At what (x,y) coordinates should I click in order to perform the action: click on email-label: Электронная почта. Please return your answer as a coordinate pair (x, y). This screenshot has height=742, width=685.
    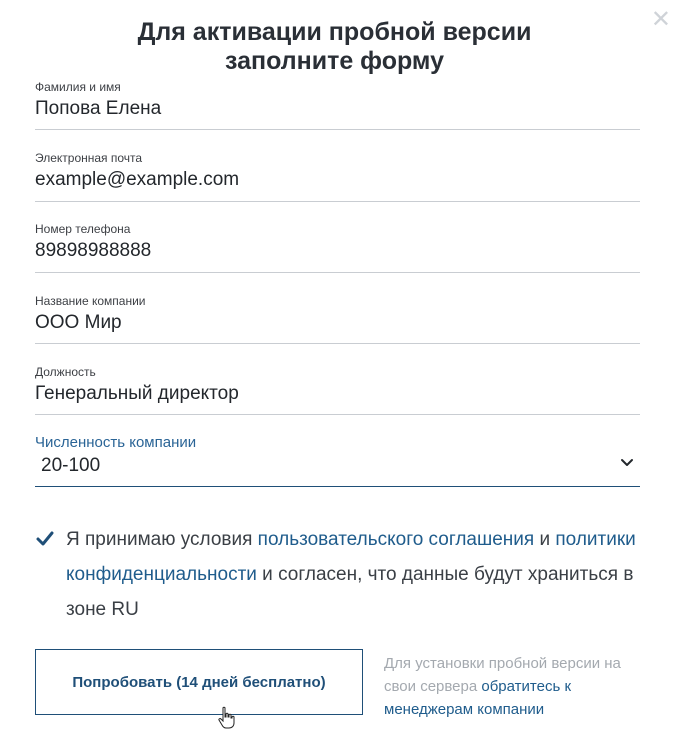
    Looking at the image, I should click on (89, 158).